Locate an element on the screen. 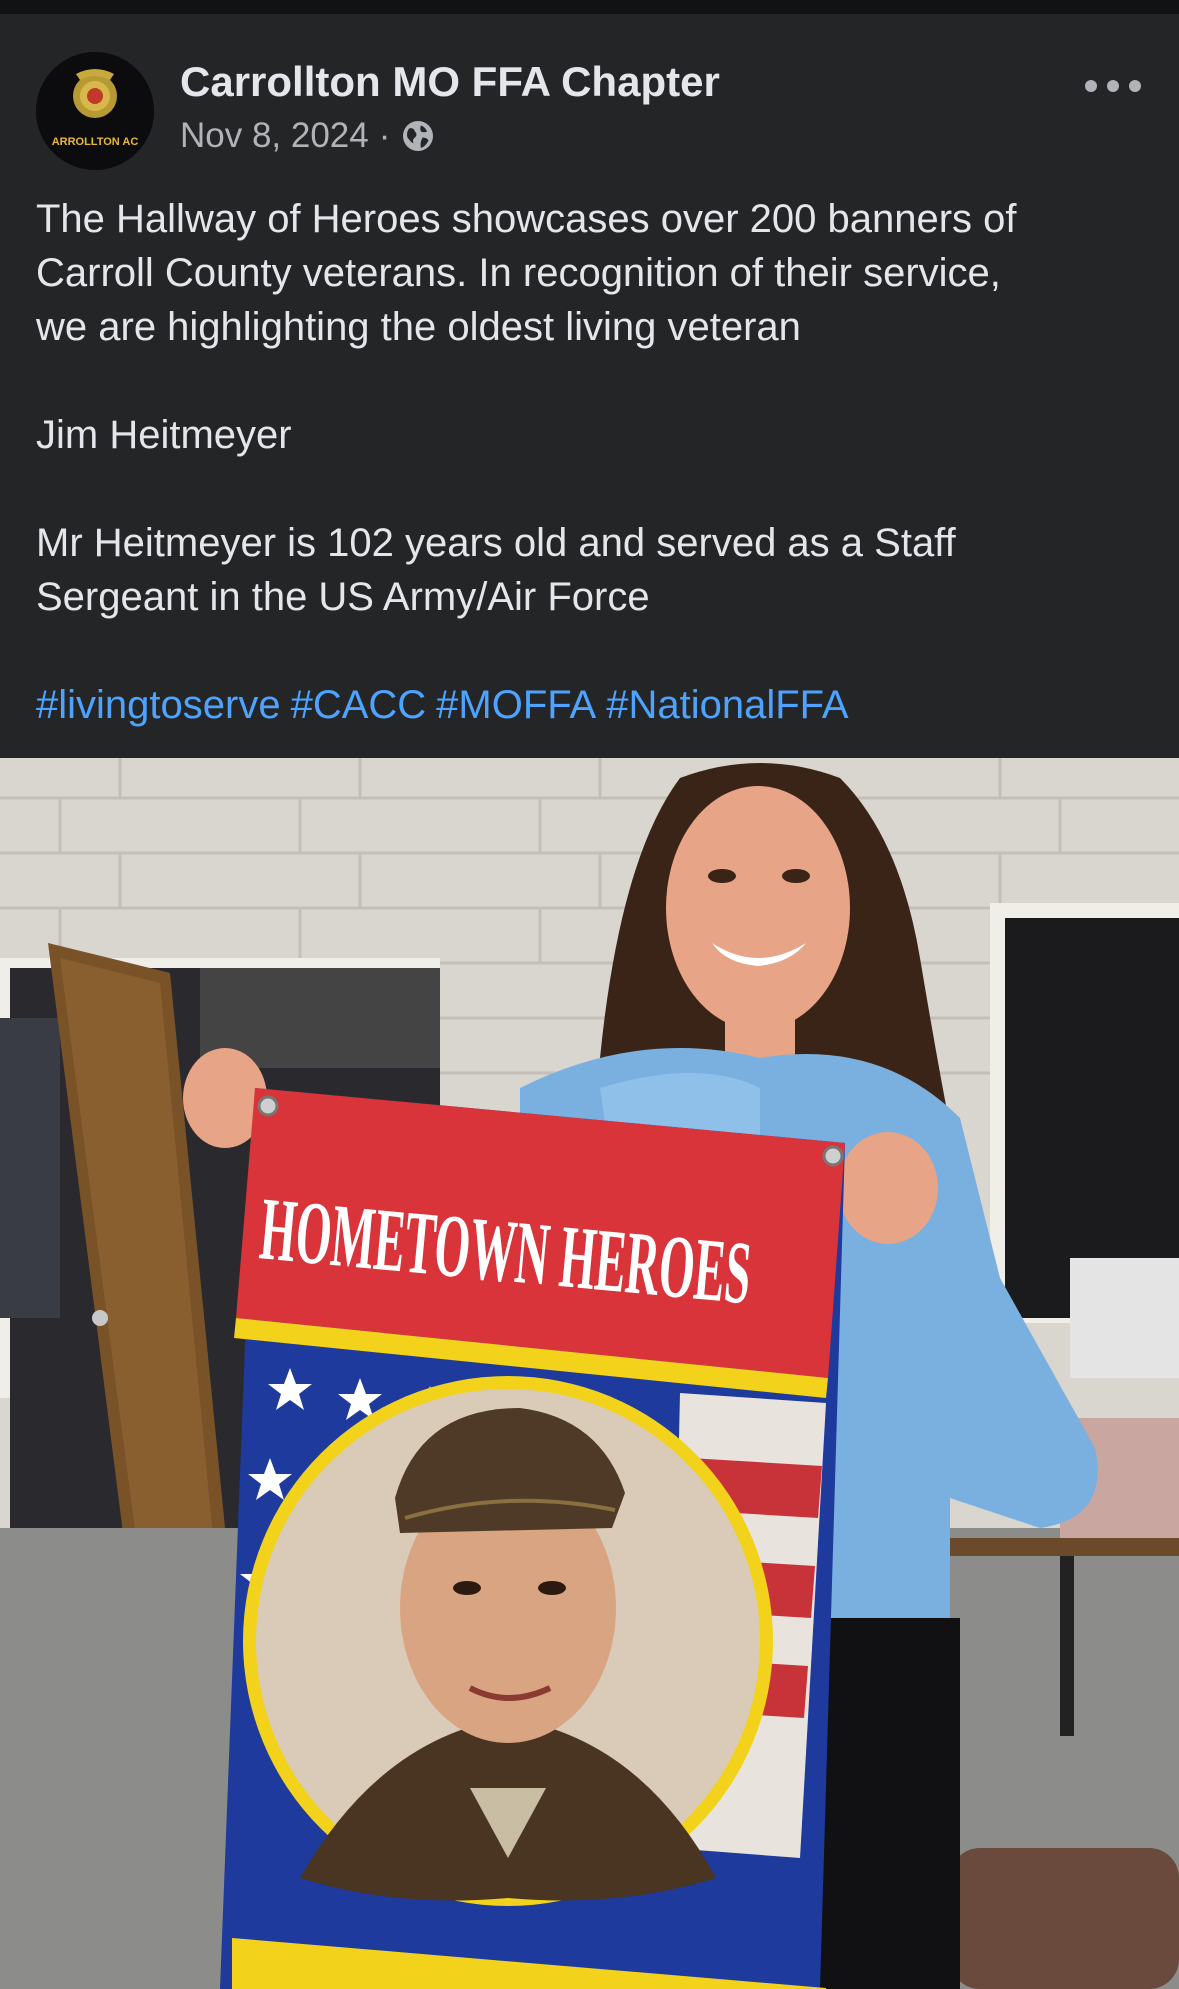  hashtag-link: #CACC is located at coordinates (359, 705).